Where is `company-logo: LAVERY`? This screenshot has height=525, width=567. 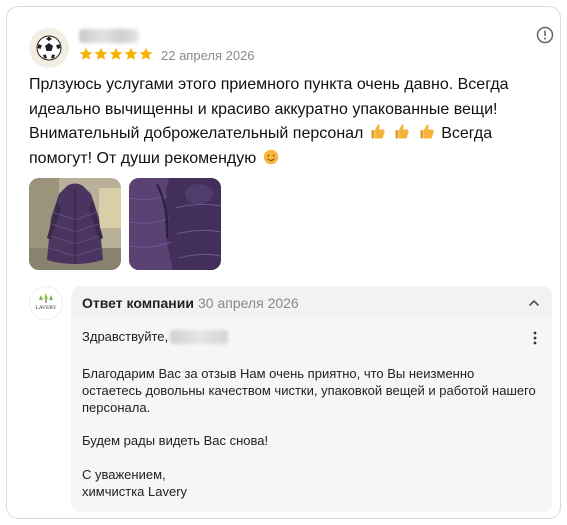
company-logo: LAVERY is located at coordinates (46, 303).